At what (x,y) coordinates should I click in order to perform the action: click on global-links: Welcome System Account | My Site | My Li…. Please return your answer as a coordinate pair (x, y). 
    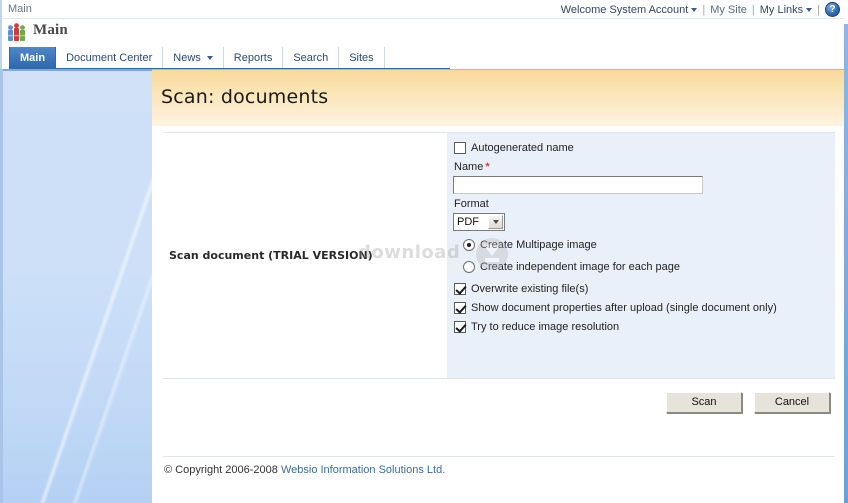
    Looking at the image, I should click on (700, 9).